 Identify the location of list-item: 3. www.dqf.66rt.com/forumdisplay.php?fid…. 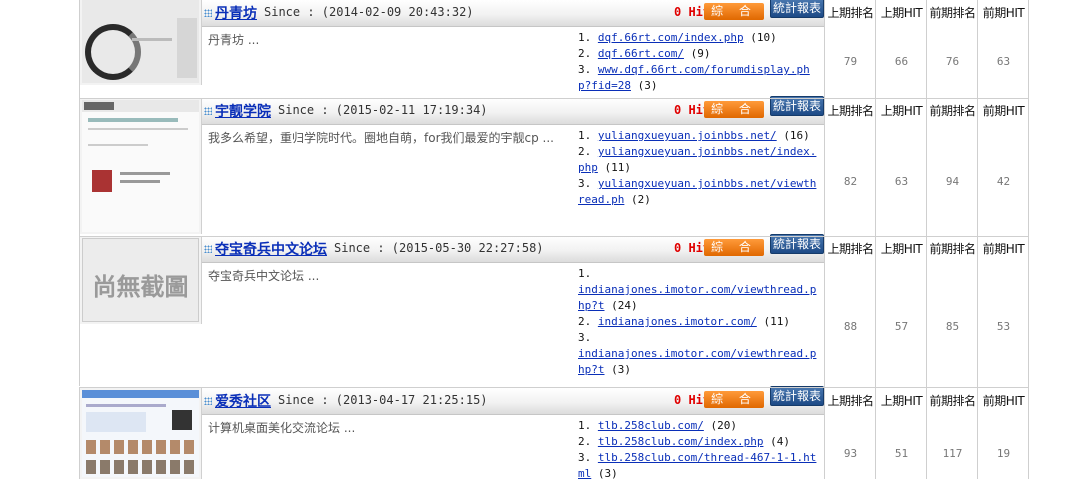
(694, 77).